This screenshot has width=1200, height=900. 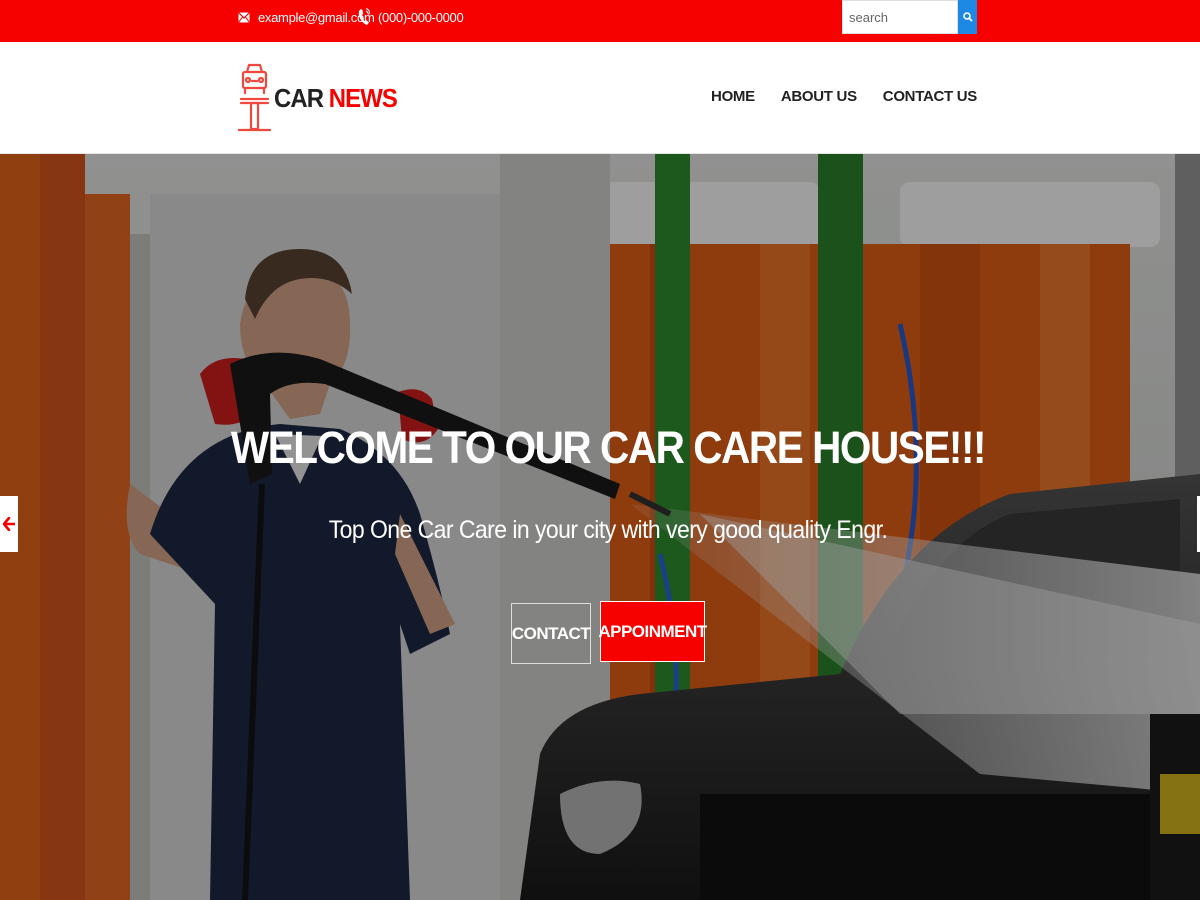 I want to click on search-input, so click(x=900, y=17).